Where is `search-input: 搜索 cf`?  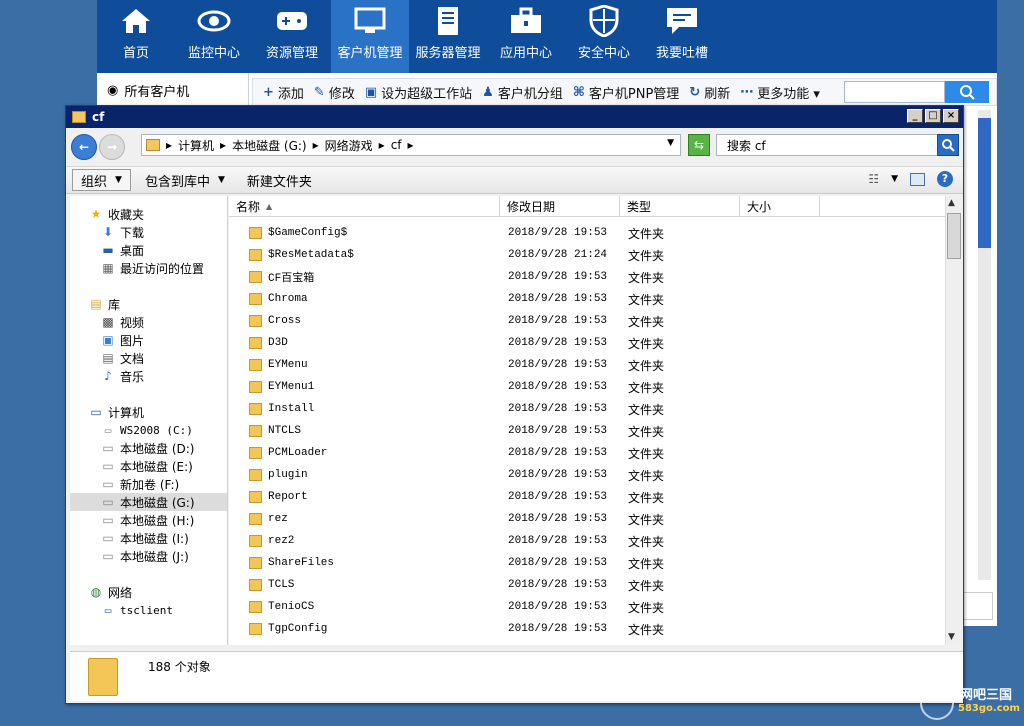 search-input: 搜索 cf is located at coordinates (827, 145).